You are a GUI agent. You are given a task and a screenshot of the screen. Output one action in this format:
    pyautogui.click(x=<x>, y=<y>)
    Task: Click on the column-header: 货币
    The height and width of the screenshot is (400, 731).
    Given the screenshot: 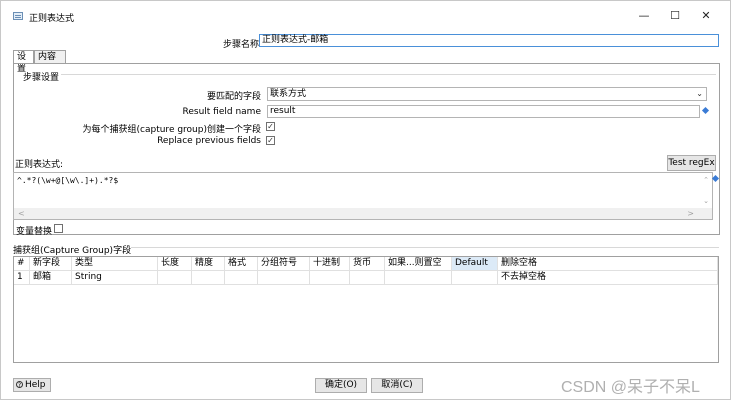 What is the action you would take?
    pyautogui.click(x=367, y=264)
    